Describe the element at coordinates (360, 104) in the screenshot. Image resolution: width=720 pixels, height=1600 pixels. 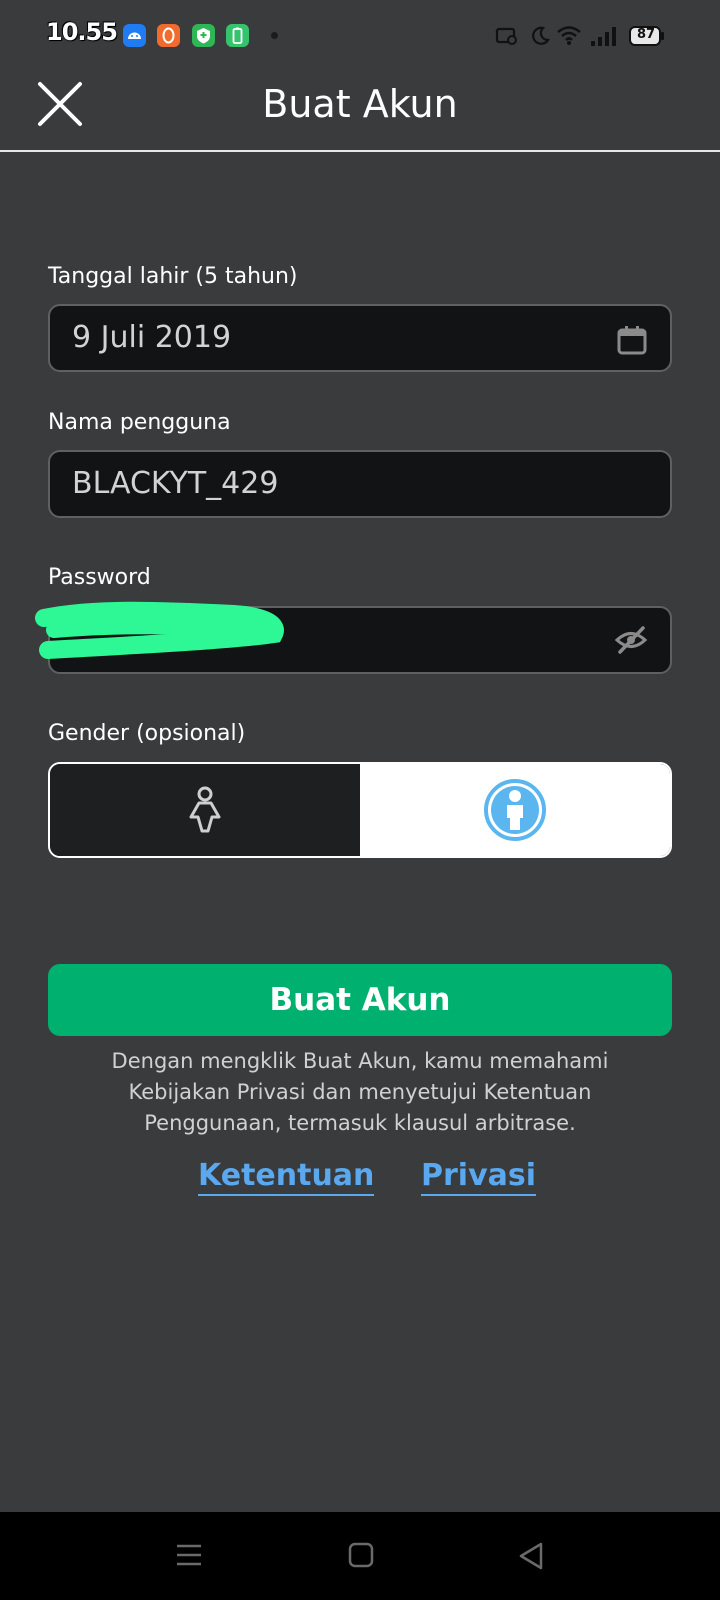
I see `page-title: Buat Akun` at that location.